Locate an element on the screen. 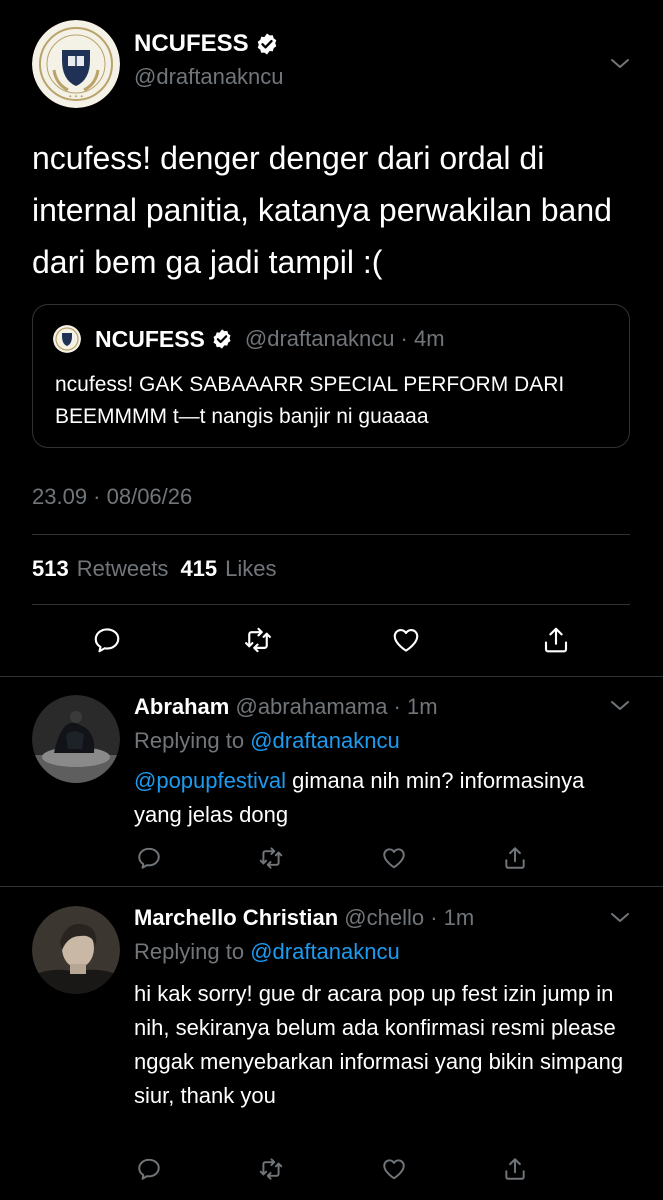 The image size is (663, 1200). tweet-timestamp: 23.09 · 08/06/26 is located at coordinates (112, 496).